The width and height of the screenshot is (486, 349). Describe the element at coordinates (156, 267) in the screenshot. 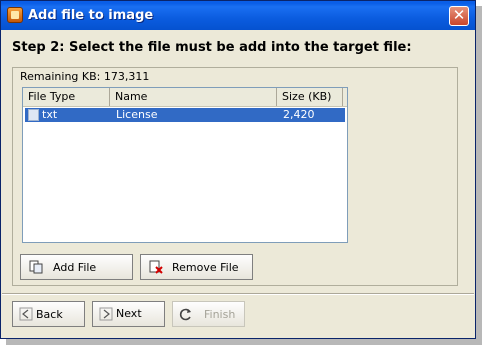

I see `remove-file-icon` at that location.